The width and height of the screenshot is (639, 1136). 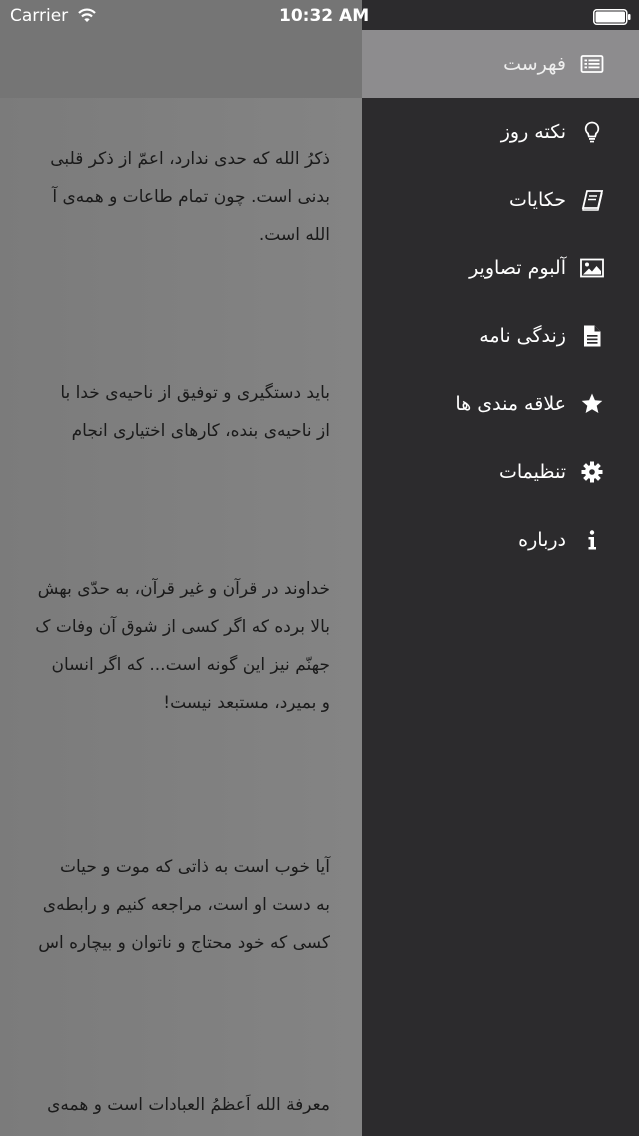 What do you see at coordinates (188, 1105) in the screenshot?
I see `paragraph-line: معرفة الله اَعظمُ العبادات است و همه‌ی` at bounding box center [188, 1105].